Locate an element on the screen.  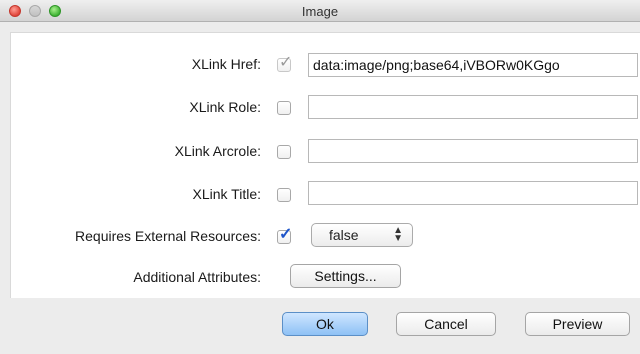
requires-external-resources-label: Requires External Resources: is located at coordinates (168, 236).